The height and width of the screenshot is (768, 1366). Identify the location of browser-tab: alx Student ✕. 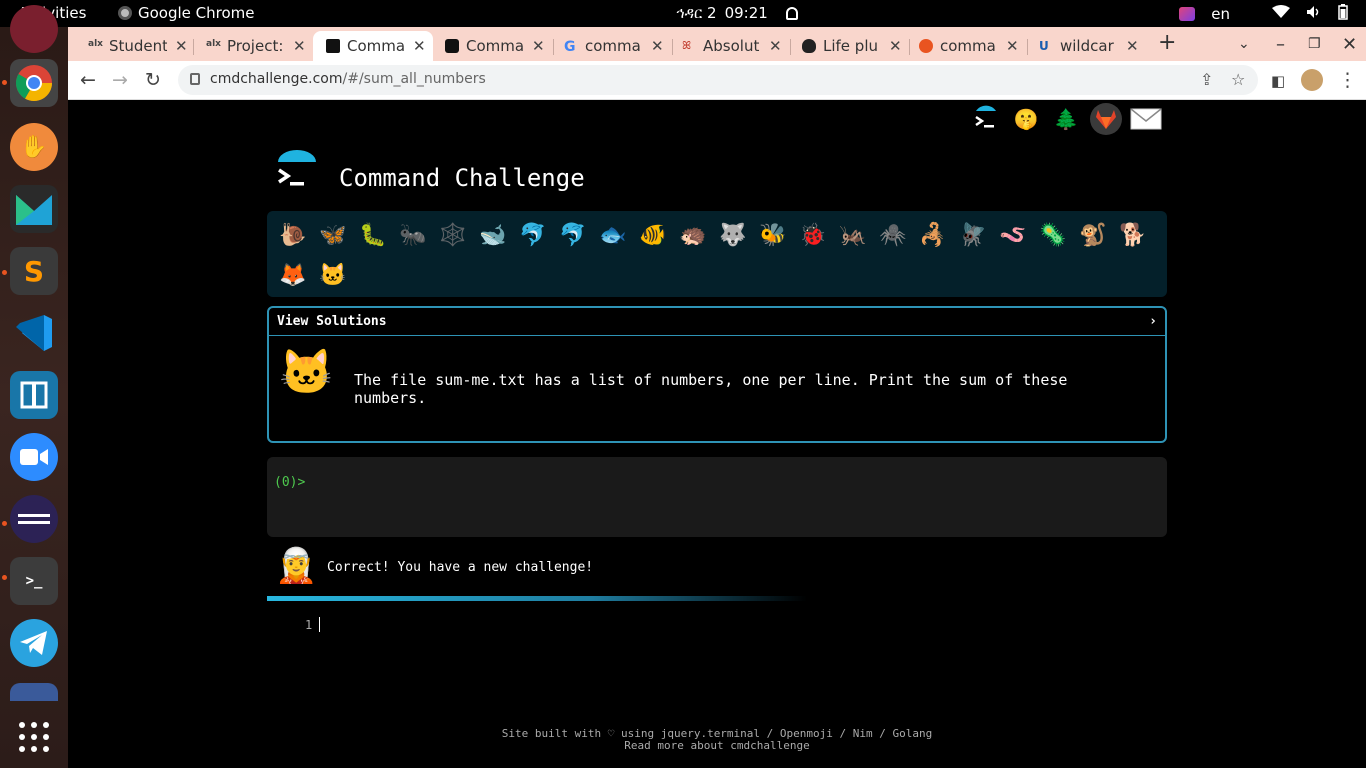
(132, 46).